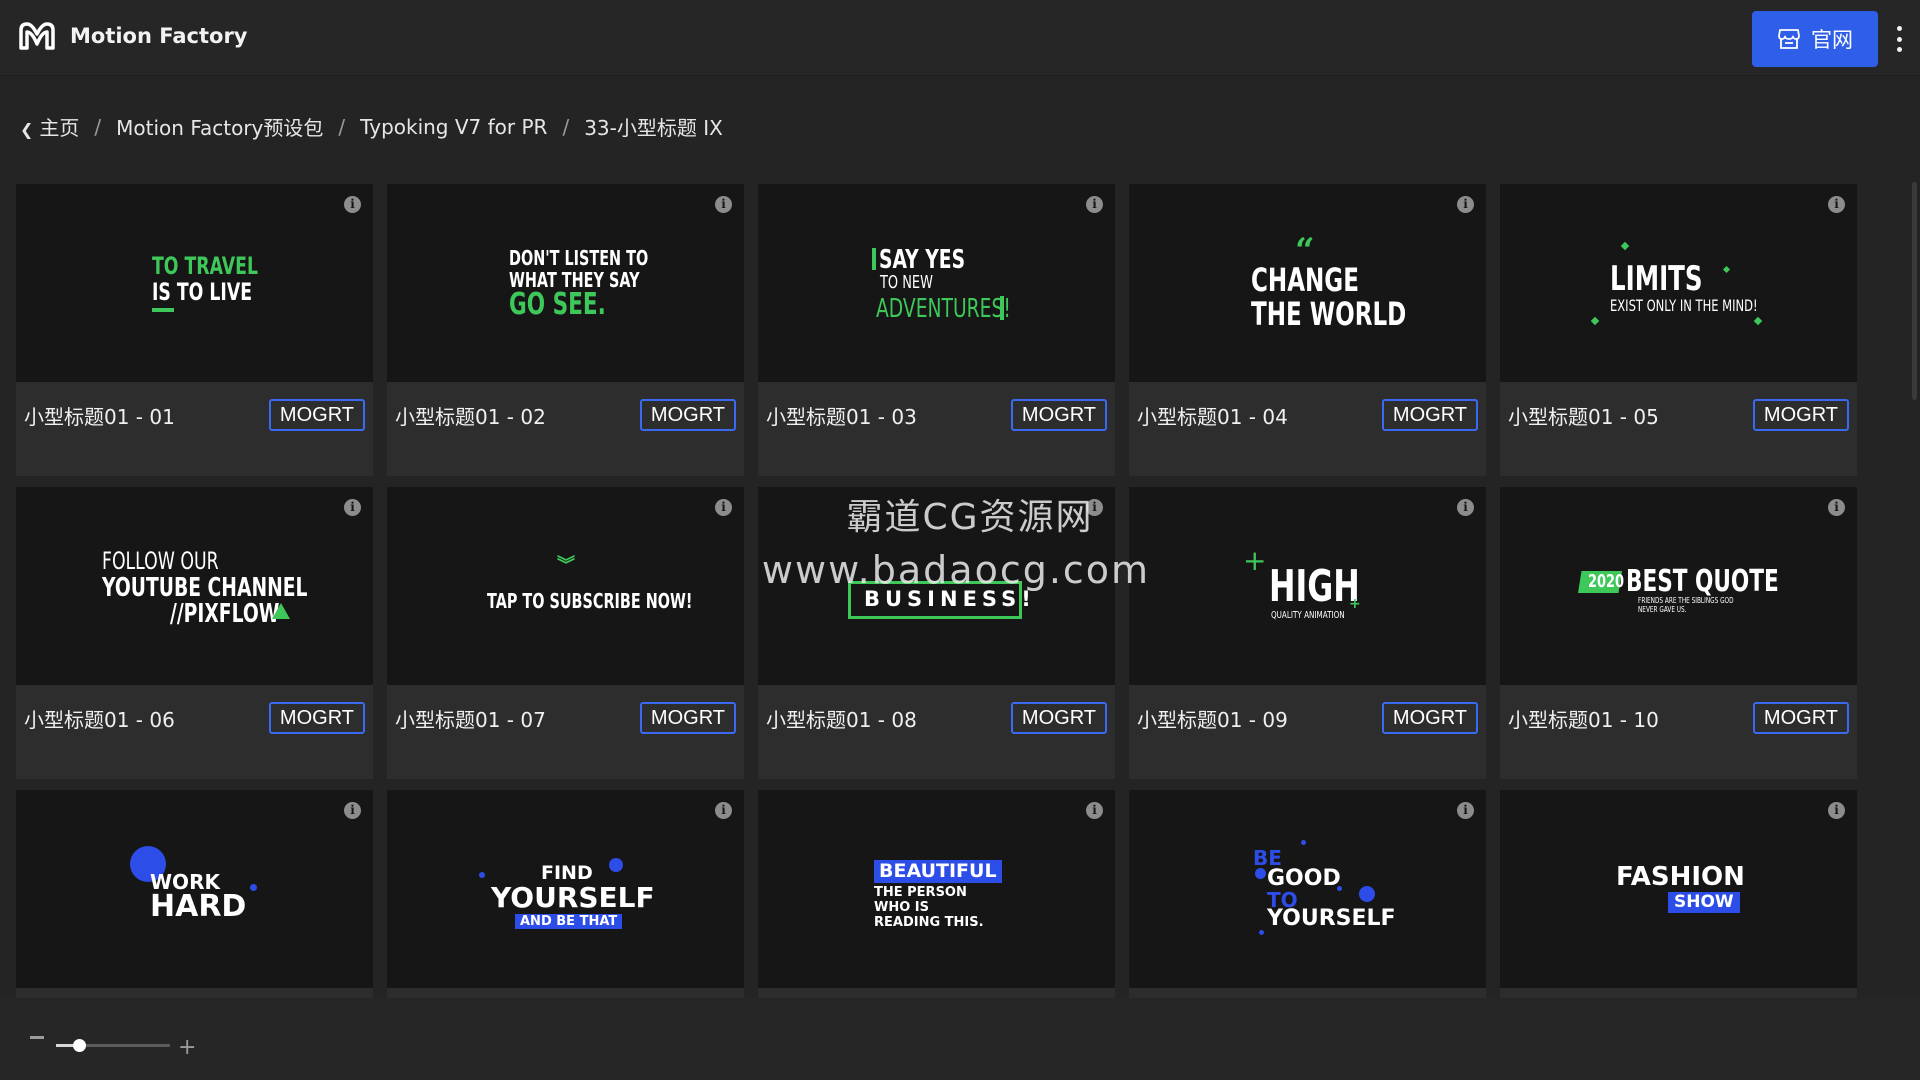  What do you see at coordinates (922, 260) in the screenshot?
I see `preview-text: SAY YES` at bounding box center [922, 260].